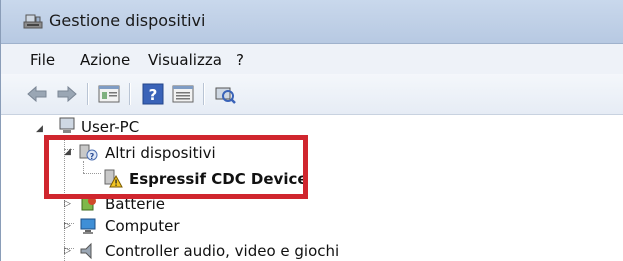 The height and width of the screenshot is (261, 623). Describe the element at coordinates (67, 94) in the screenshot. I see `forward-arrow-icon` at that location.